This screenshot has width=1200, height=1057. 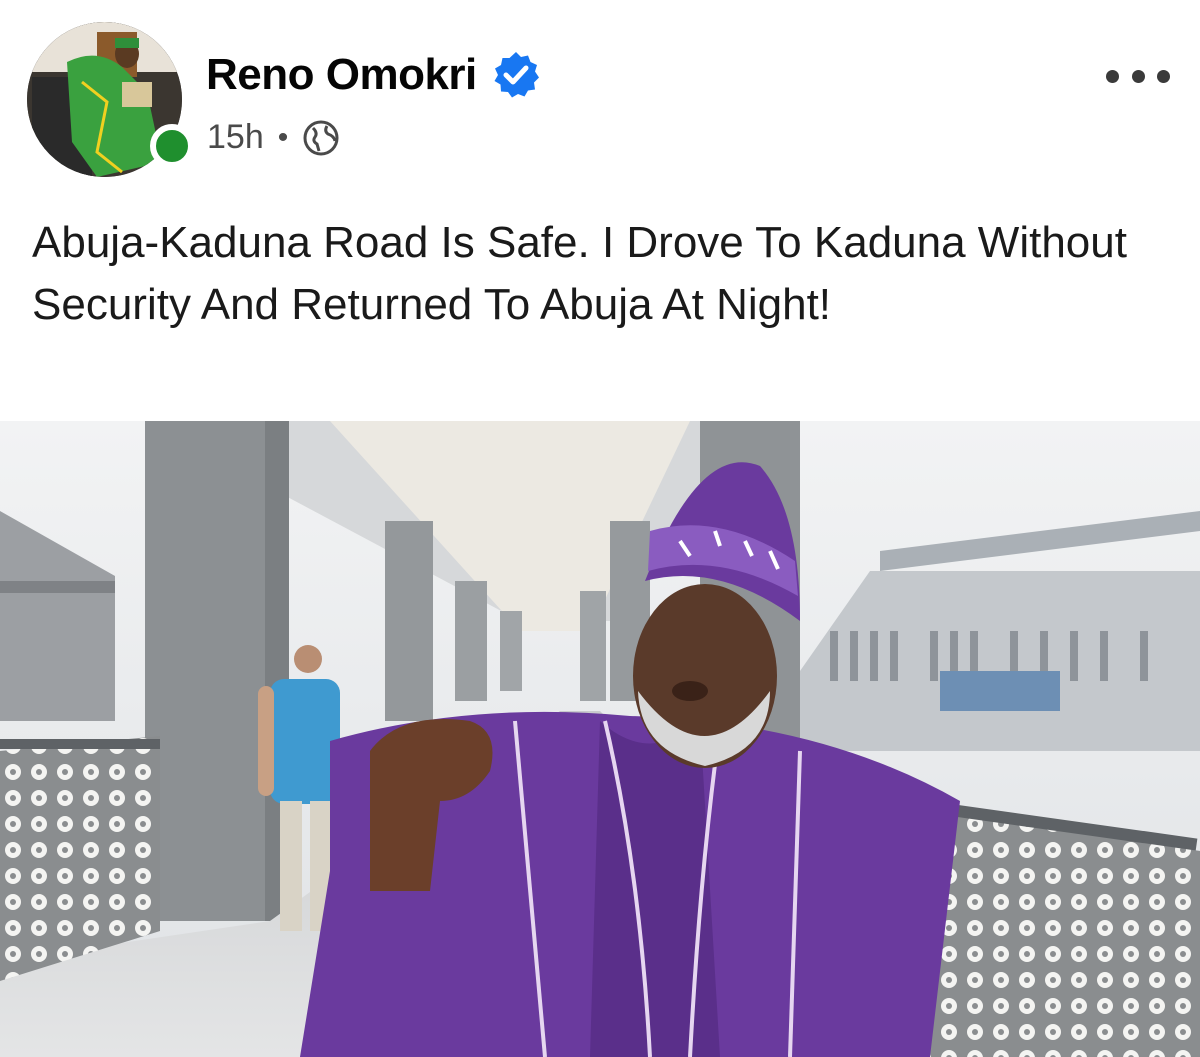 What do you see at coordinates (321, 137) in the screenshot?
I see `globe-icon` at bounding box center [321, 137].